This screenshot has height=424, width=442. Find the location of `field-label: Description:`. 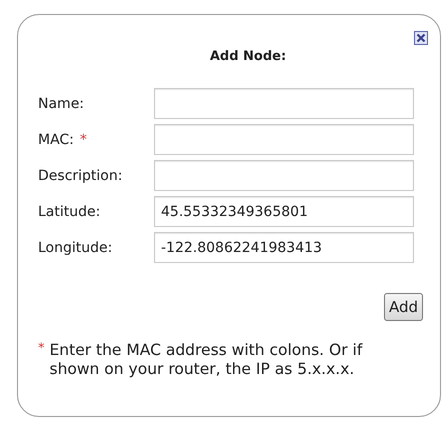

field-label: Description: is located at coordinates (81, 176).